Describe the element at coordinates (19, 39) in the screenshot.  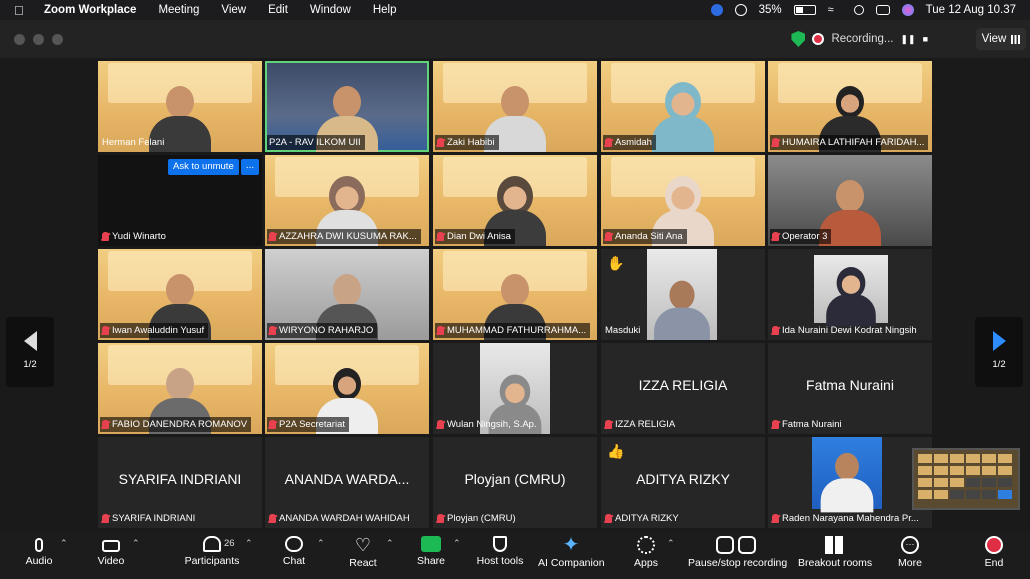
I see `close-window-button` at that location.